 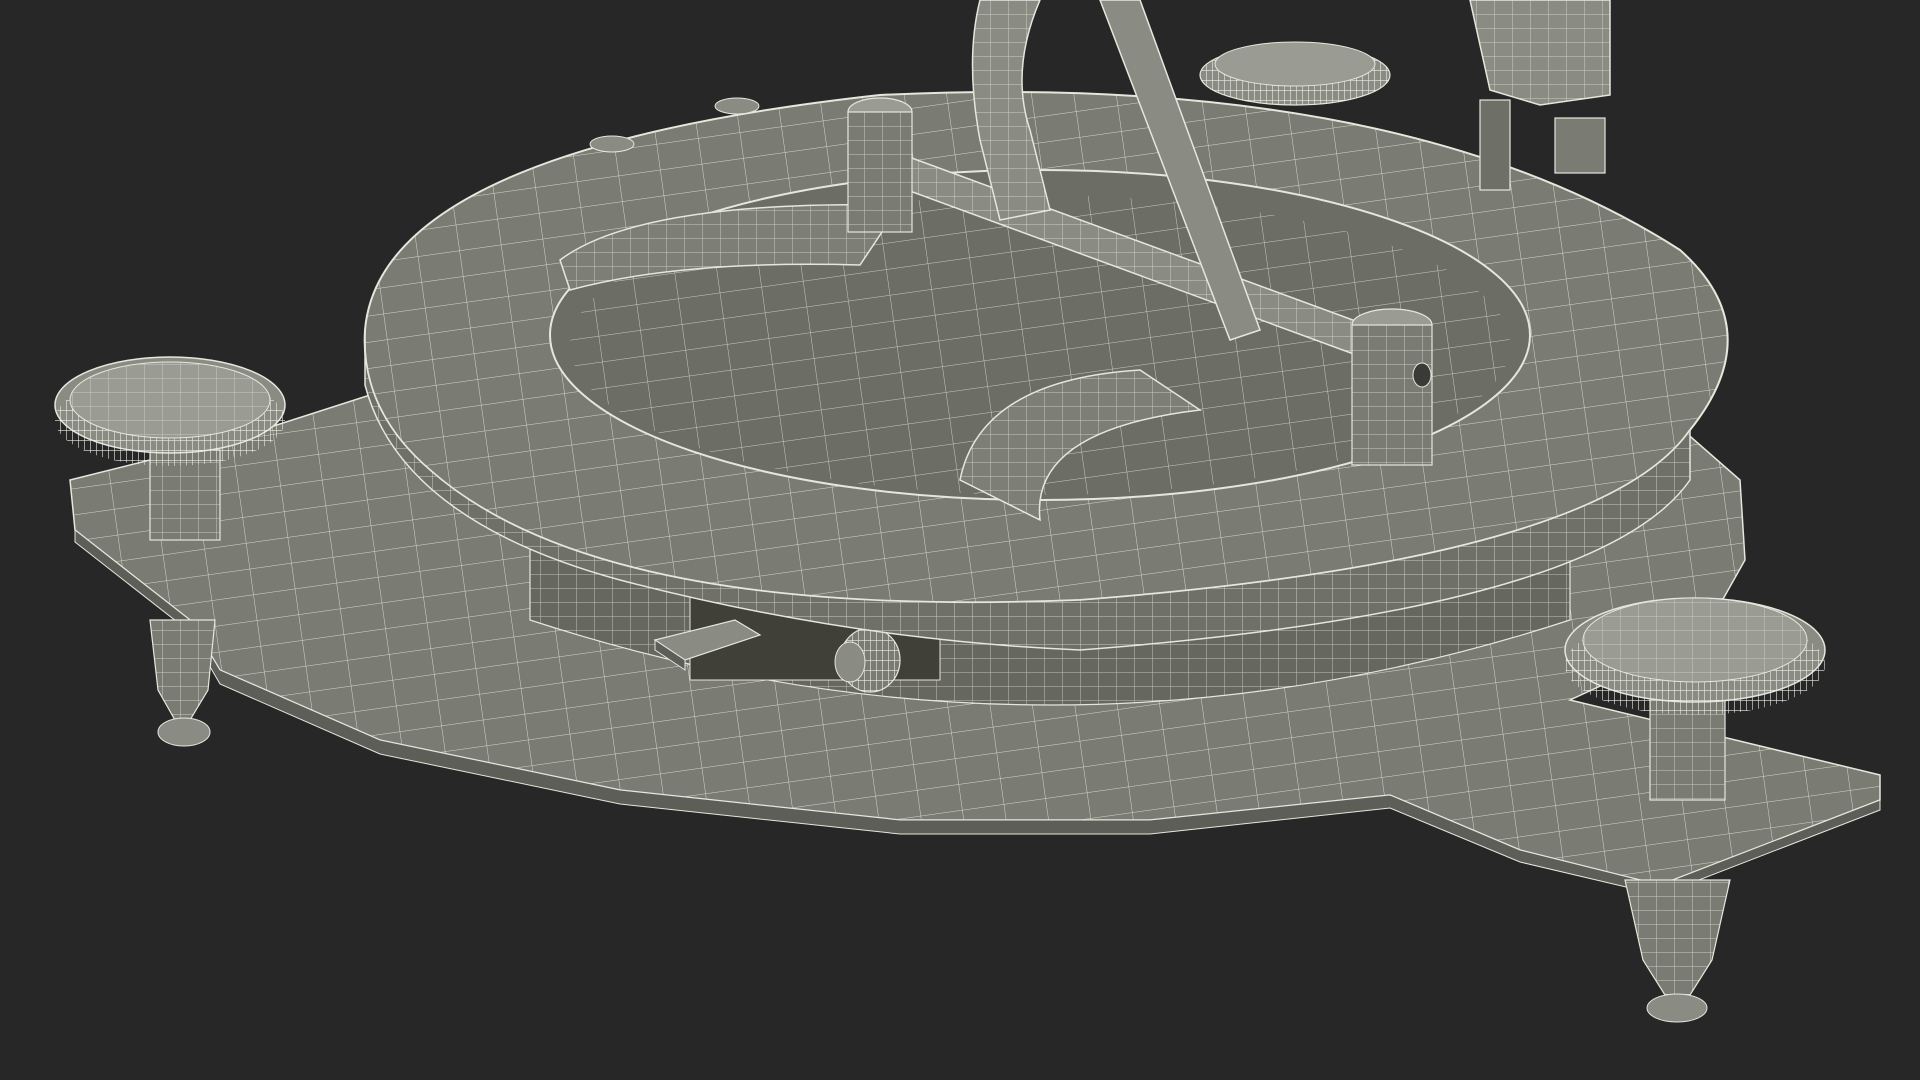 I want to click on post-left, so click(x=880, y=165).